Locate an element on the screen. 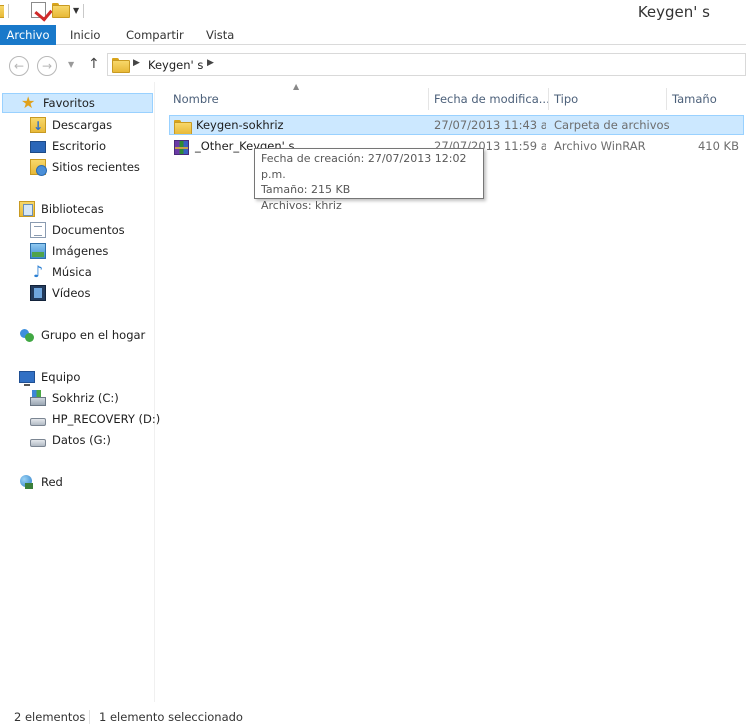  nav-label: Vídeos is located at coordinates (71, 293).